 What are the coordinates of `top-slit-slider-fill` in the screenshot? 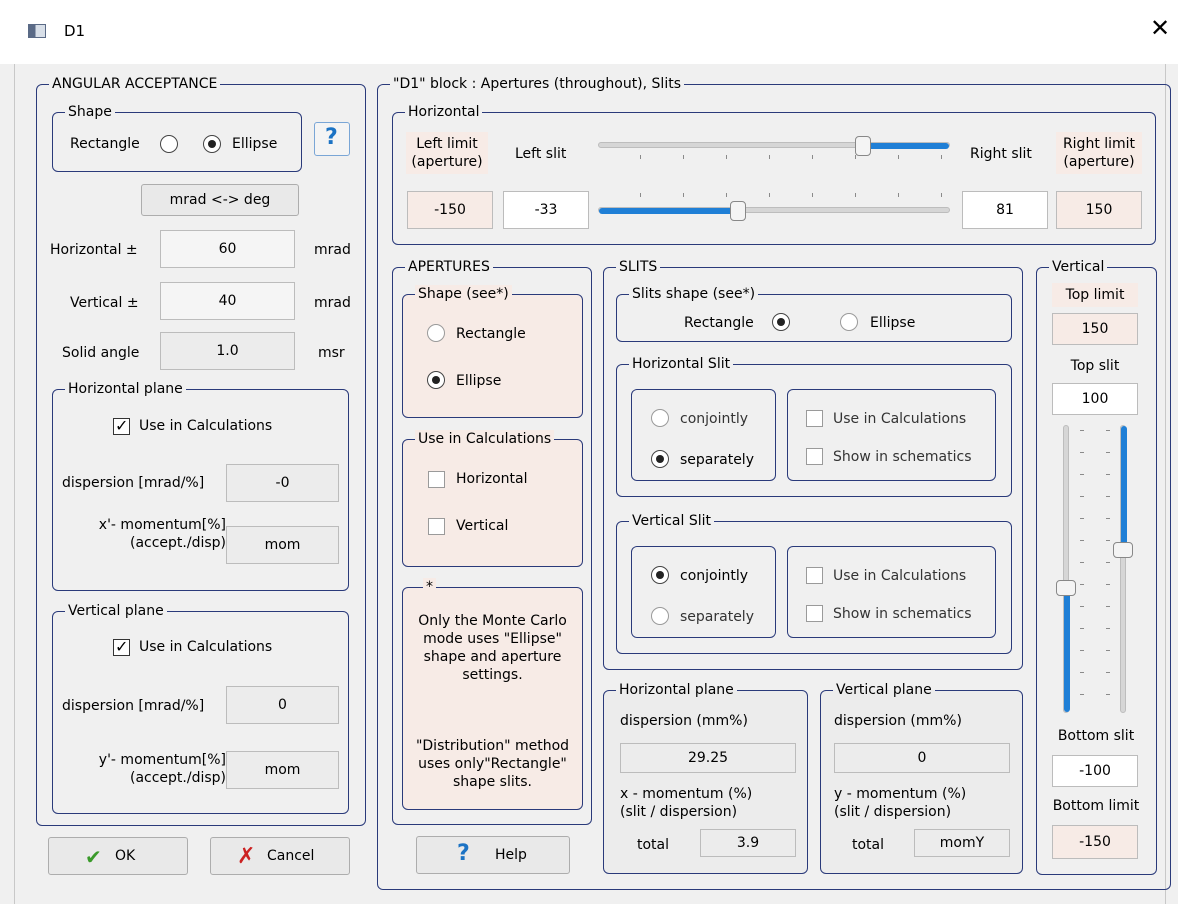 It's located at (1124, 487).